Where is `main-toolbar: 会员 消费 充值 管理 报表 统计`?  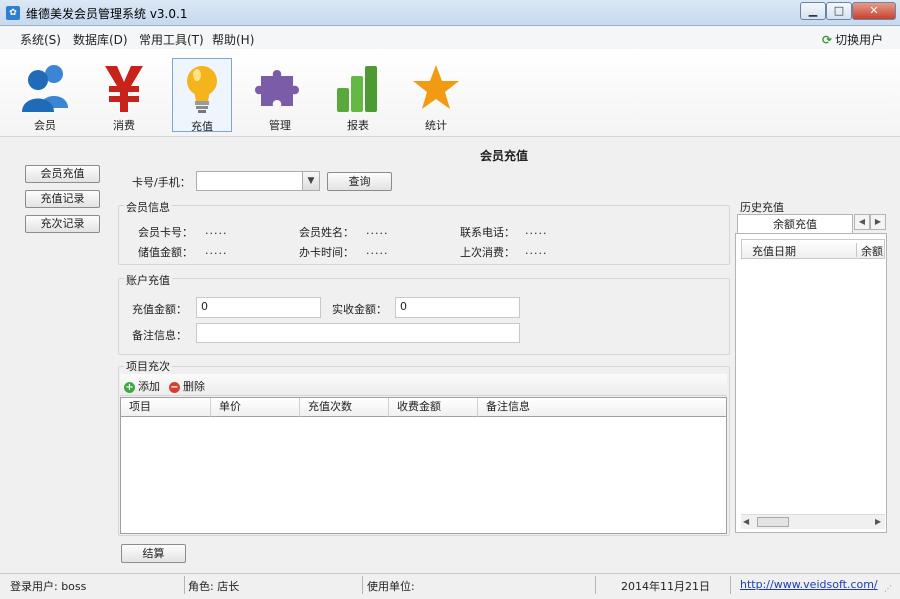
main-toolbar: 会员 消费 充值 管理 报表 统计 is located at coordinates (450, 93).